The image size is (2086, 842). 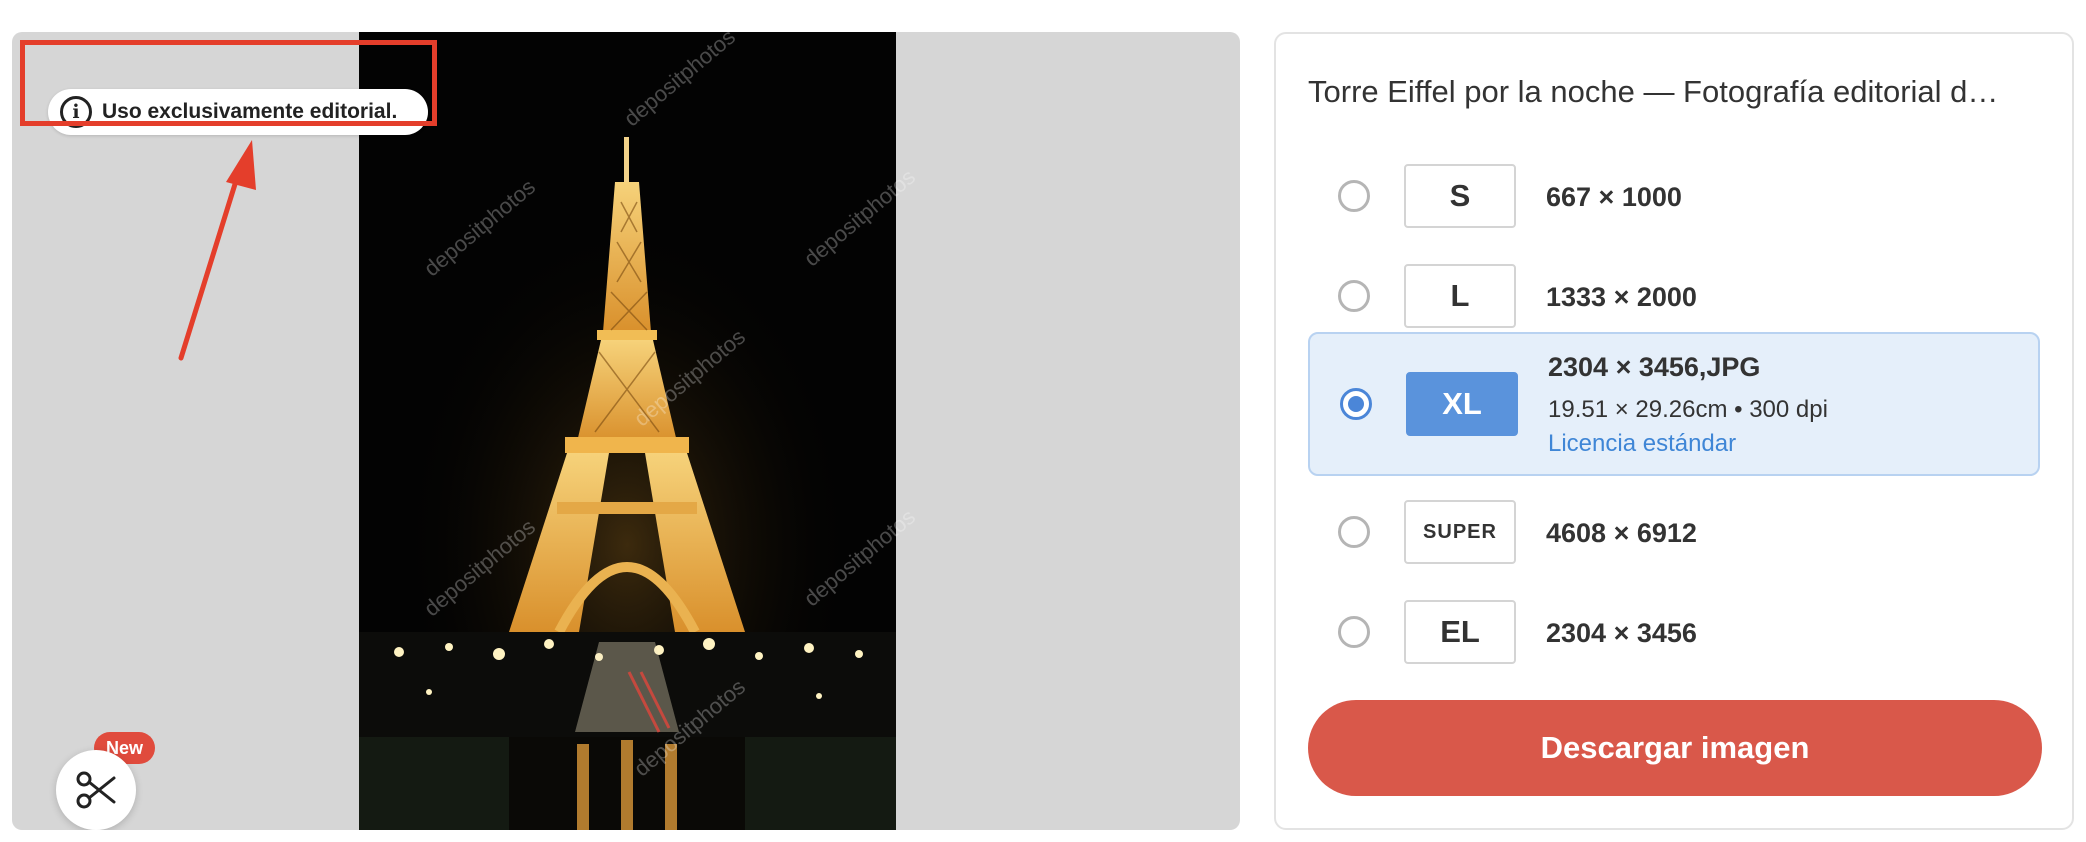 I want to click on size-dimensions: 2304 × 3456, so click(x=1621, y=633).